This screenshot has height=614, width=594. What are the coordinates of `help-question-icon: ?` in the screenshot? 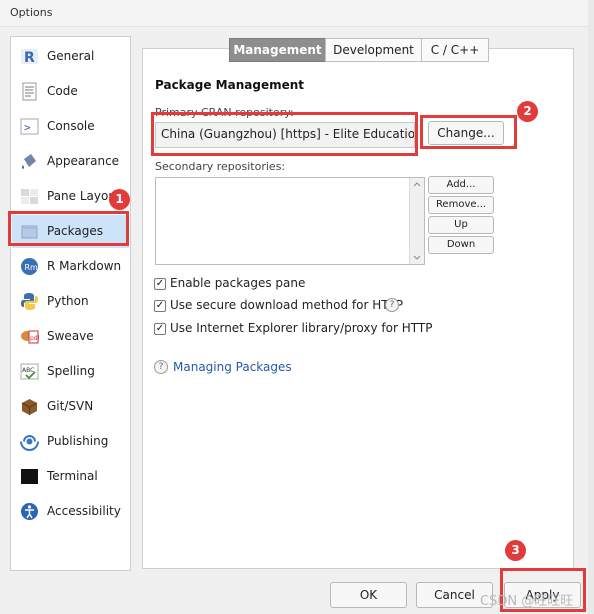 It's located at (392, 305).